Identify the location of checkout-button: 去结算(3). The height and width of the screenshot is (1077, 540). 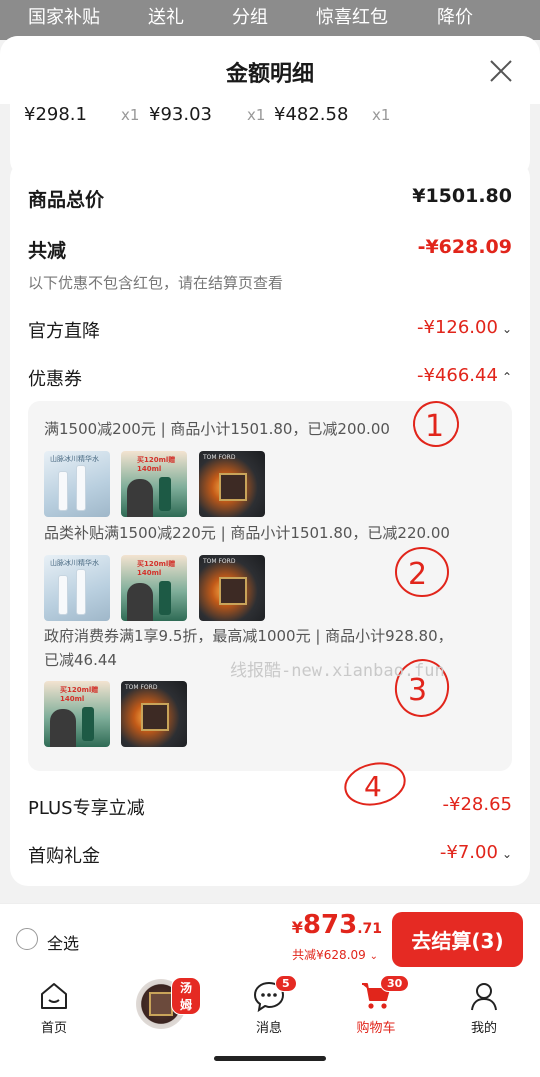
(457, 939).